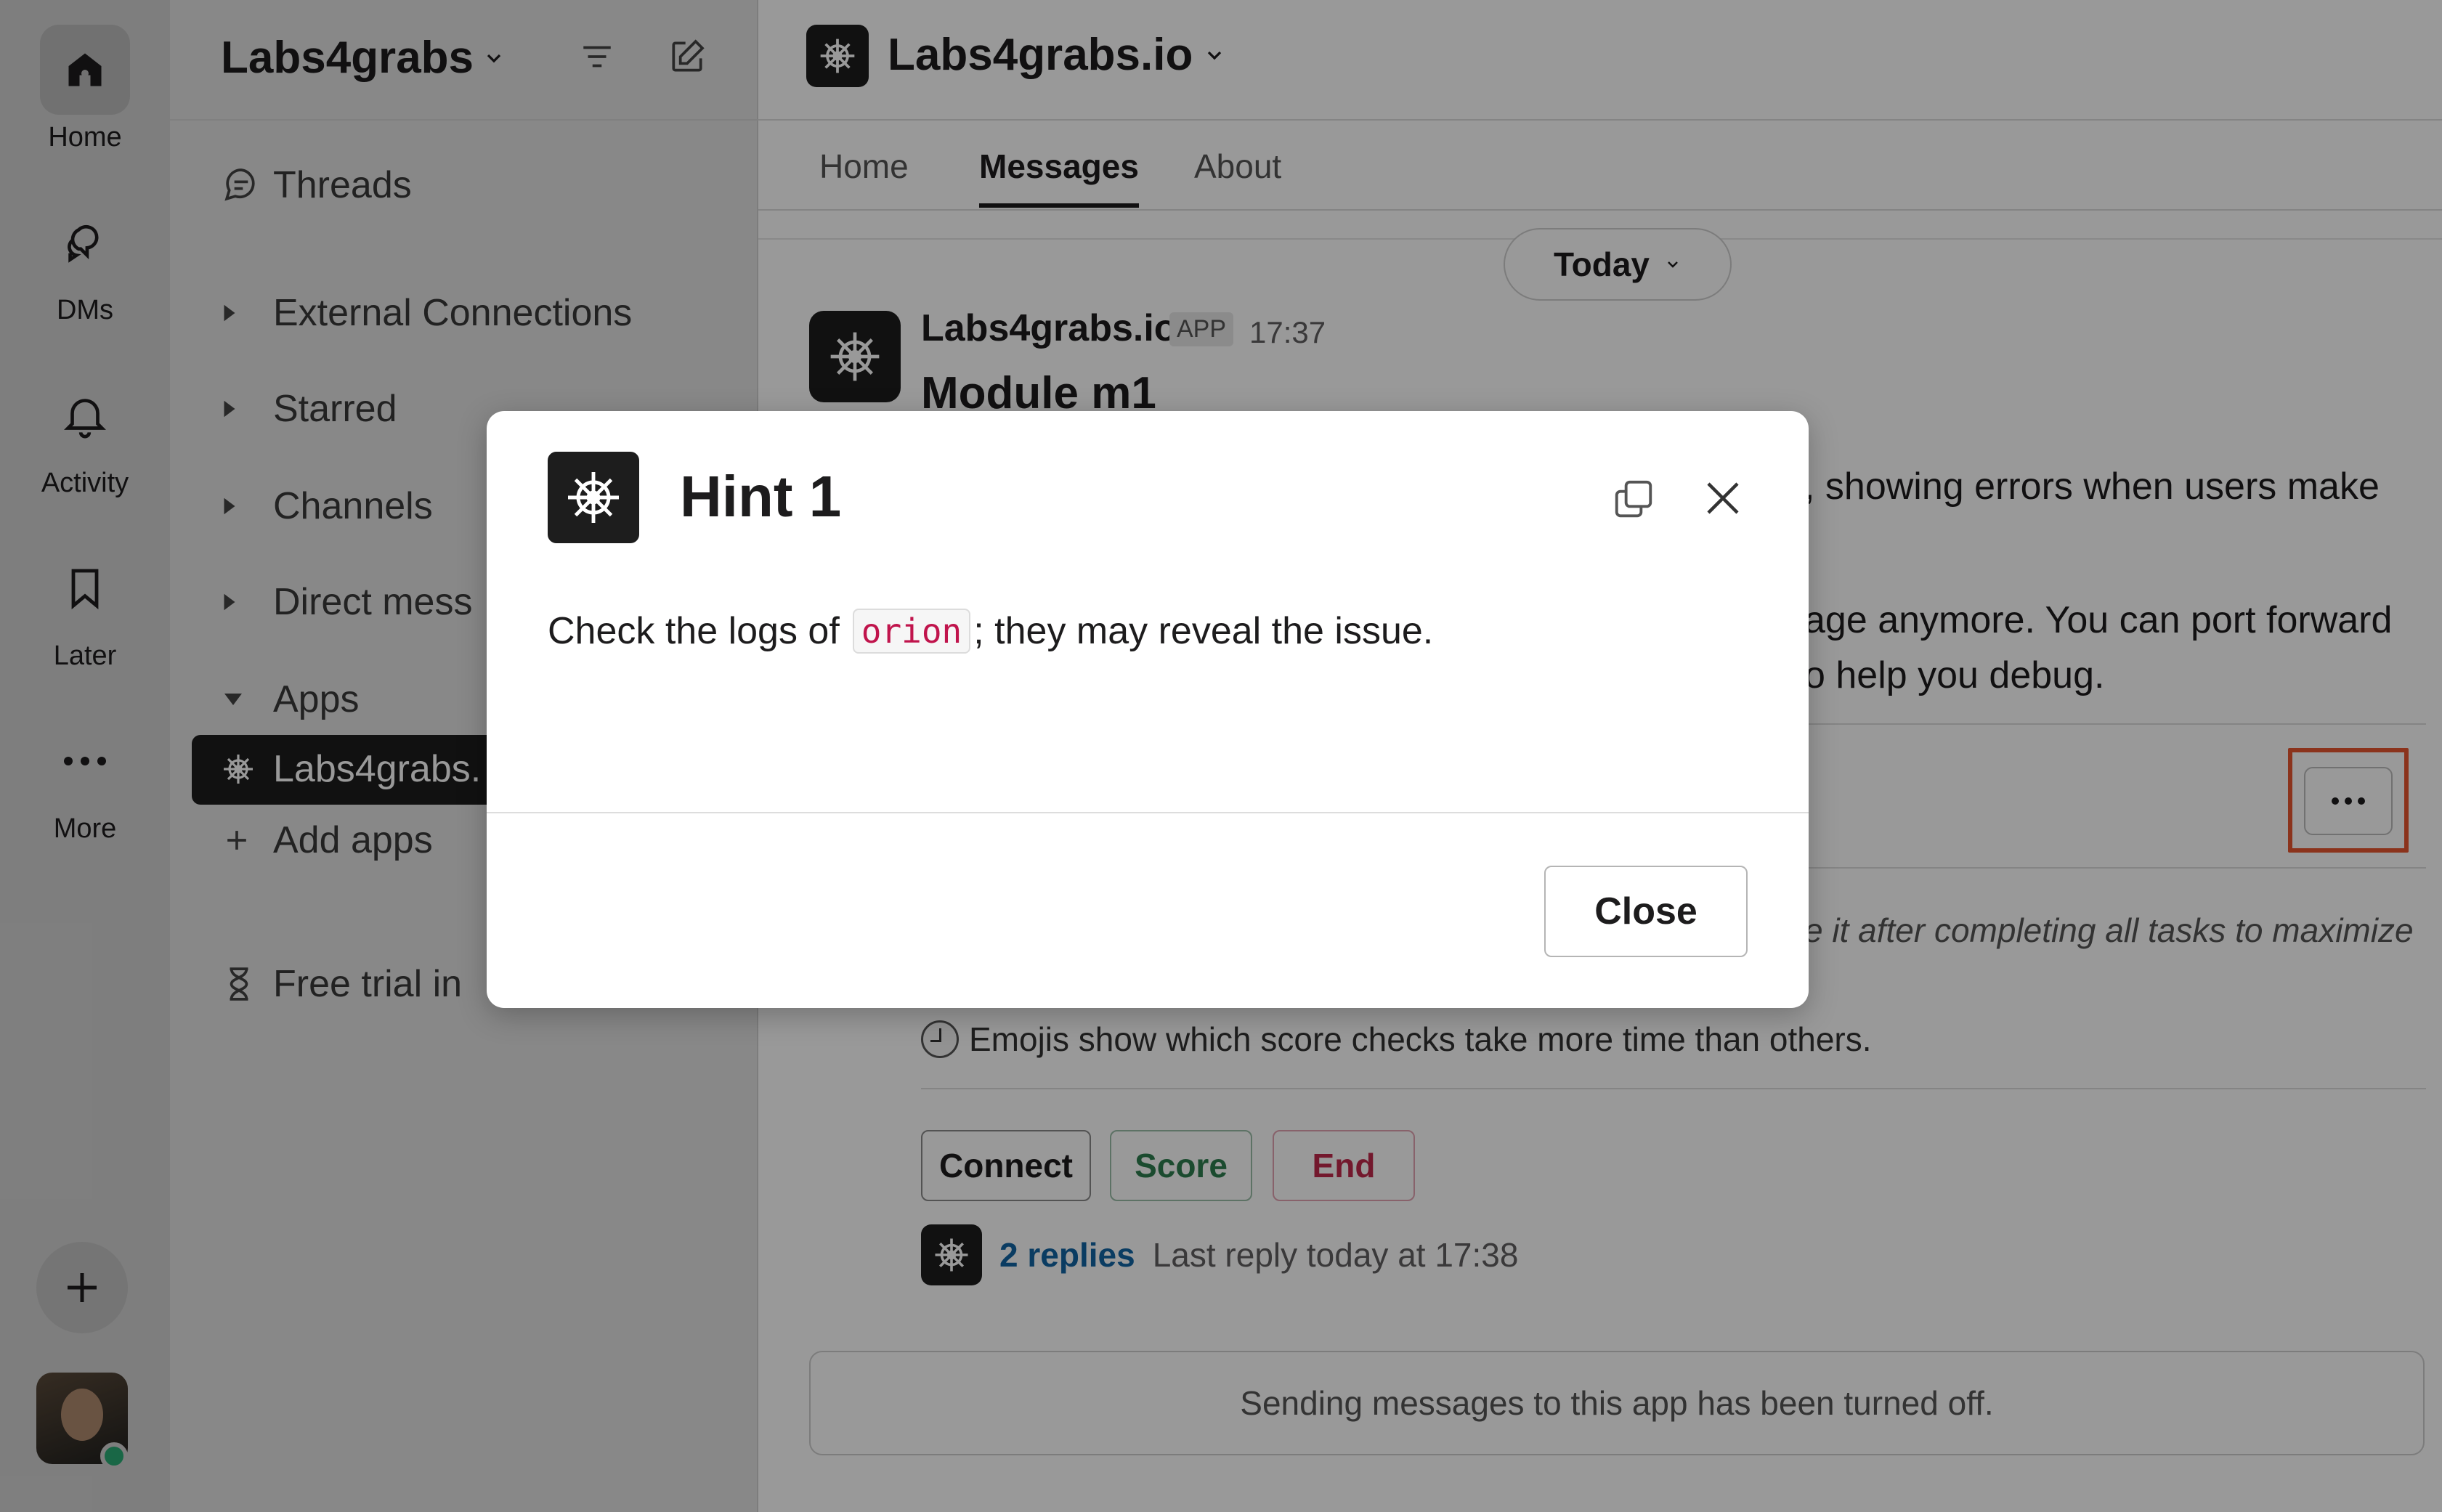  What do you see at coordinates (1203, 631) in the screenshot?
I see `hint-text-suffix: ; they may reveal the issue.` at bounding box center [1203, 631].